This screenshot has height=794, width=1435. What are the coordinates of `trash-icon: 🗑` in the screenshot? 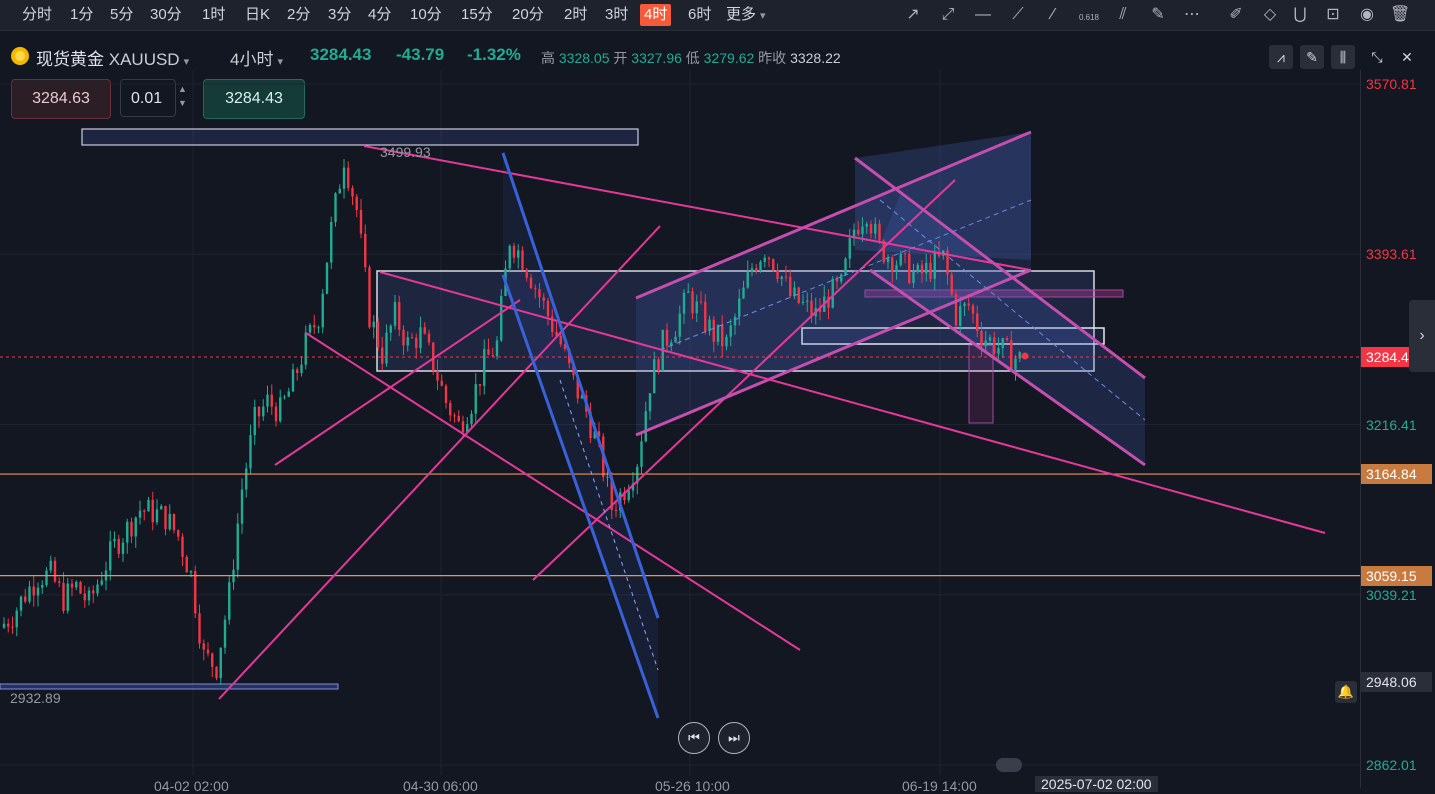 It's located at (1400, 15).